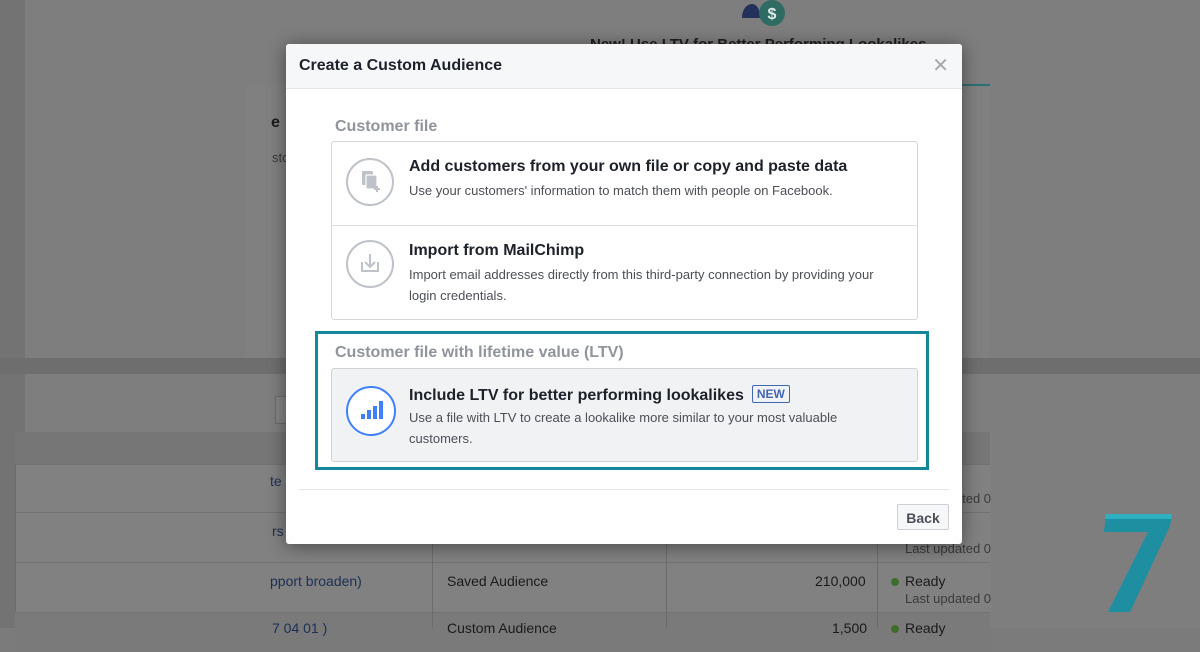 The height and width of the screenshot is (652, 1200). Describe the element at coordinates (850, 628) in the screenshot. I see `table-row-size: 1,500` at that location.